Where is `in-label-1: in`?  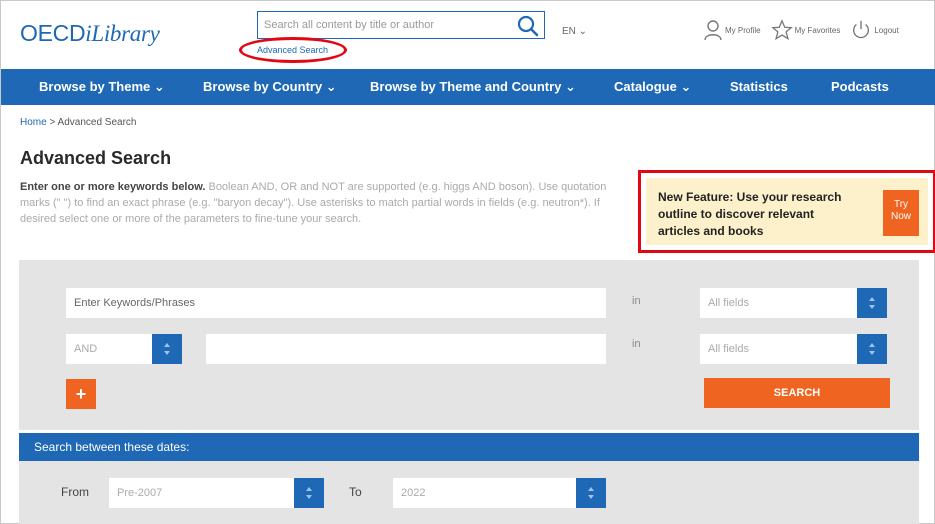
in-label-1: in is located at coordinates (636, 301).